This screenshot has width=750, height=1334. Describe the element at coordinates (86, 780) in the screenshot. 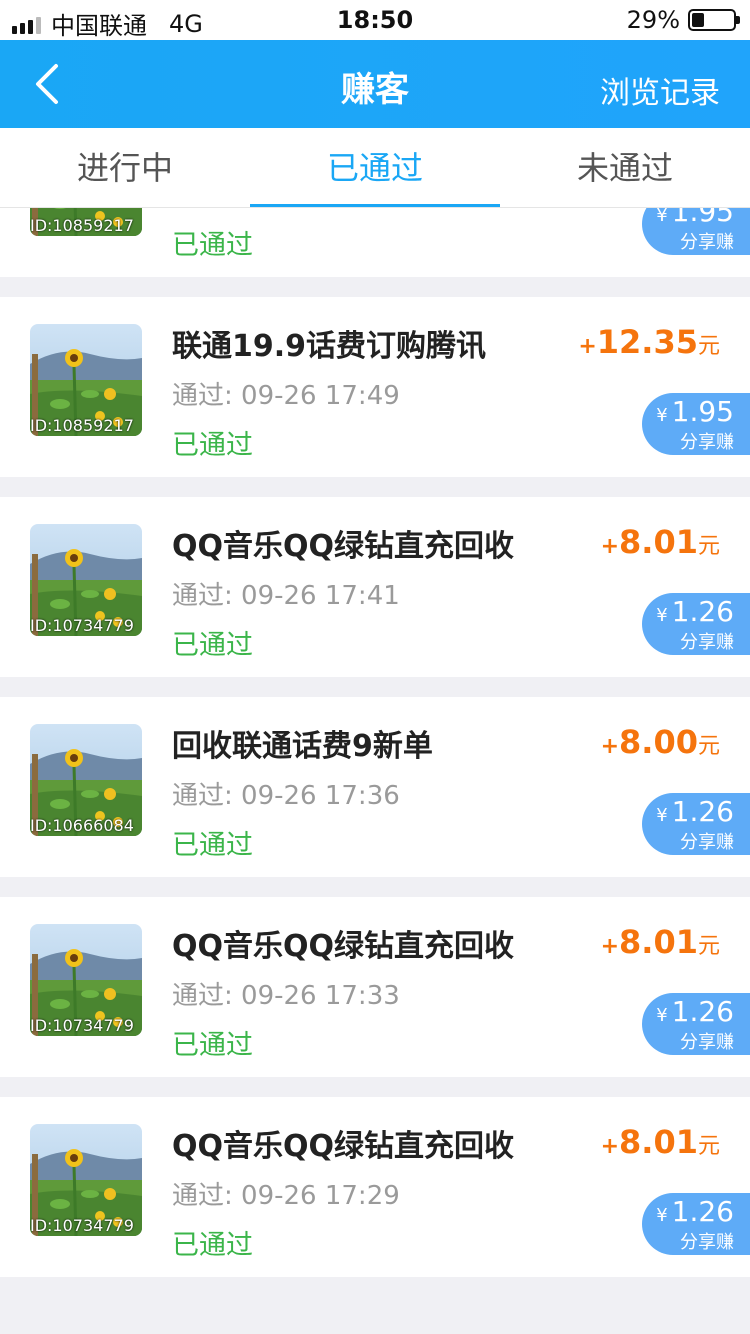

I see `task-thumbnail: ID:10666084` at that location.